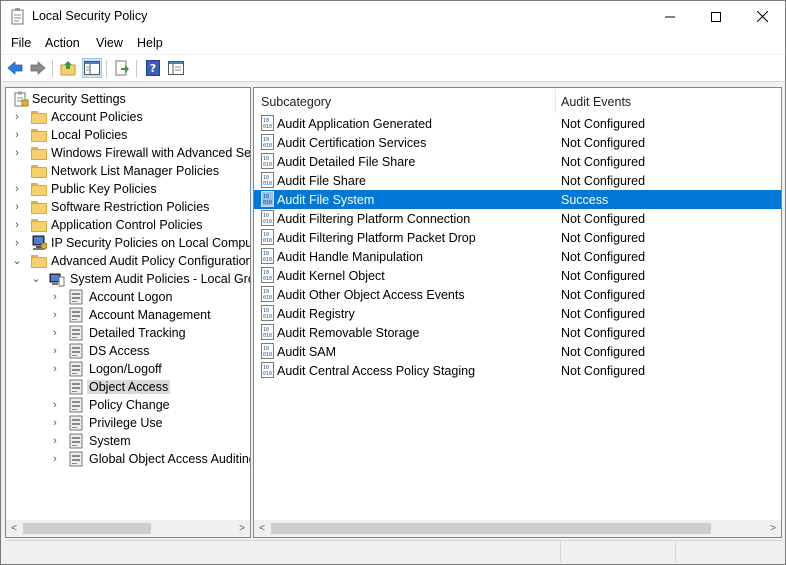  I want to click on help-button: ?, so click(153, 68).